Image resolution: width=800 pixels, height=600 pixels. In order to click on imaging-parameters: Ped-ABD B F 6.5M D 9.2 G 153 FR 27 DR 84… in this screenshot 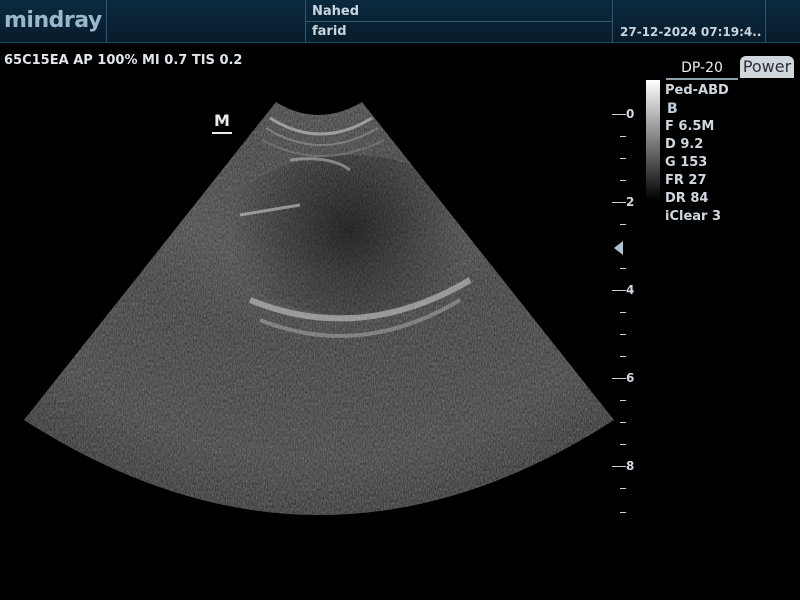, I will do `click(730, 154)`.